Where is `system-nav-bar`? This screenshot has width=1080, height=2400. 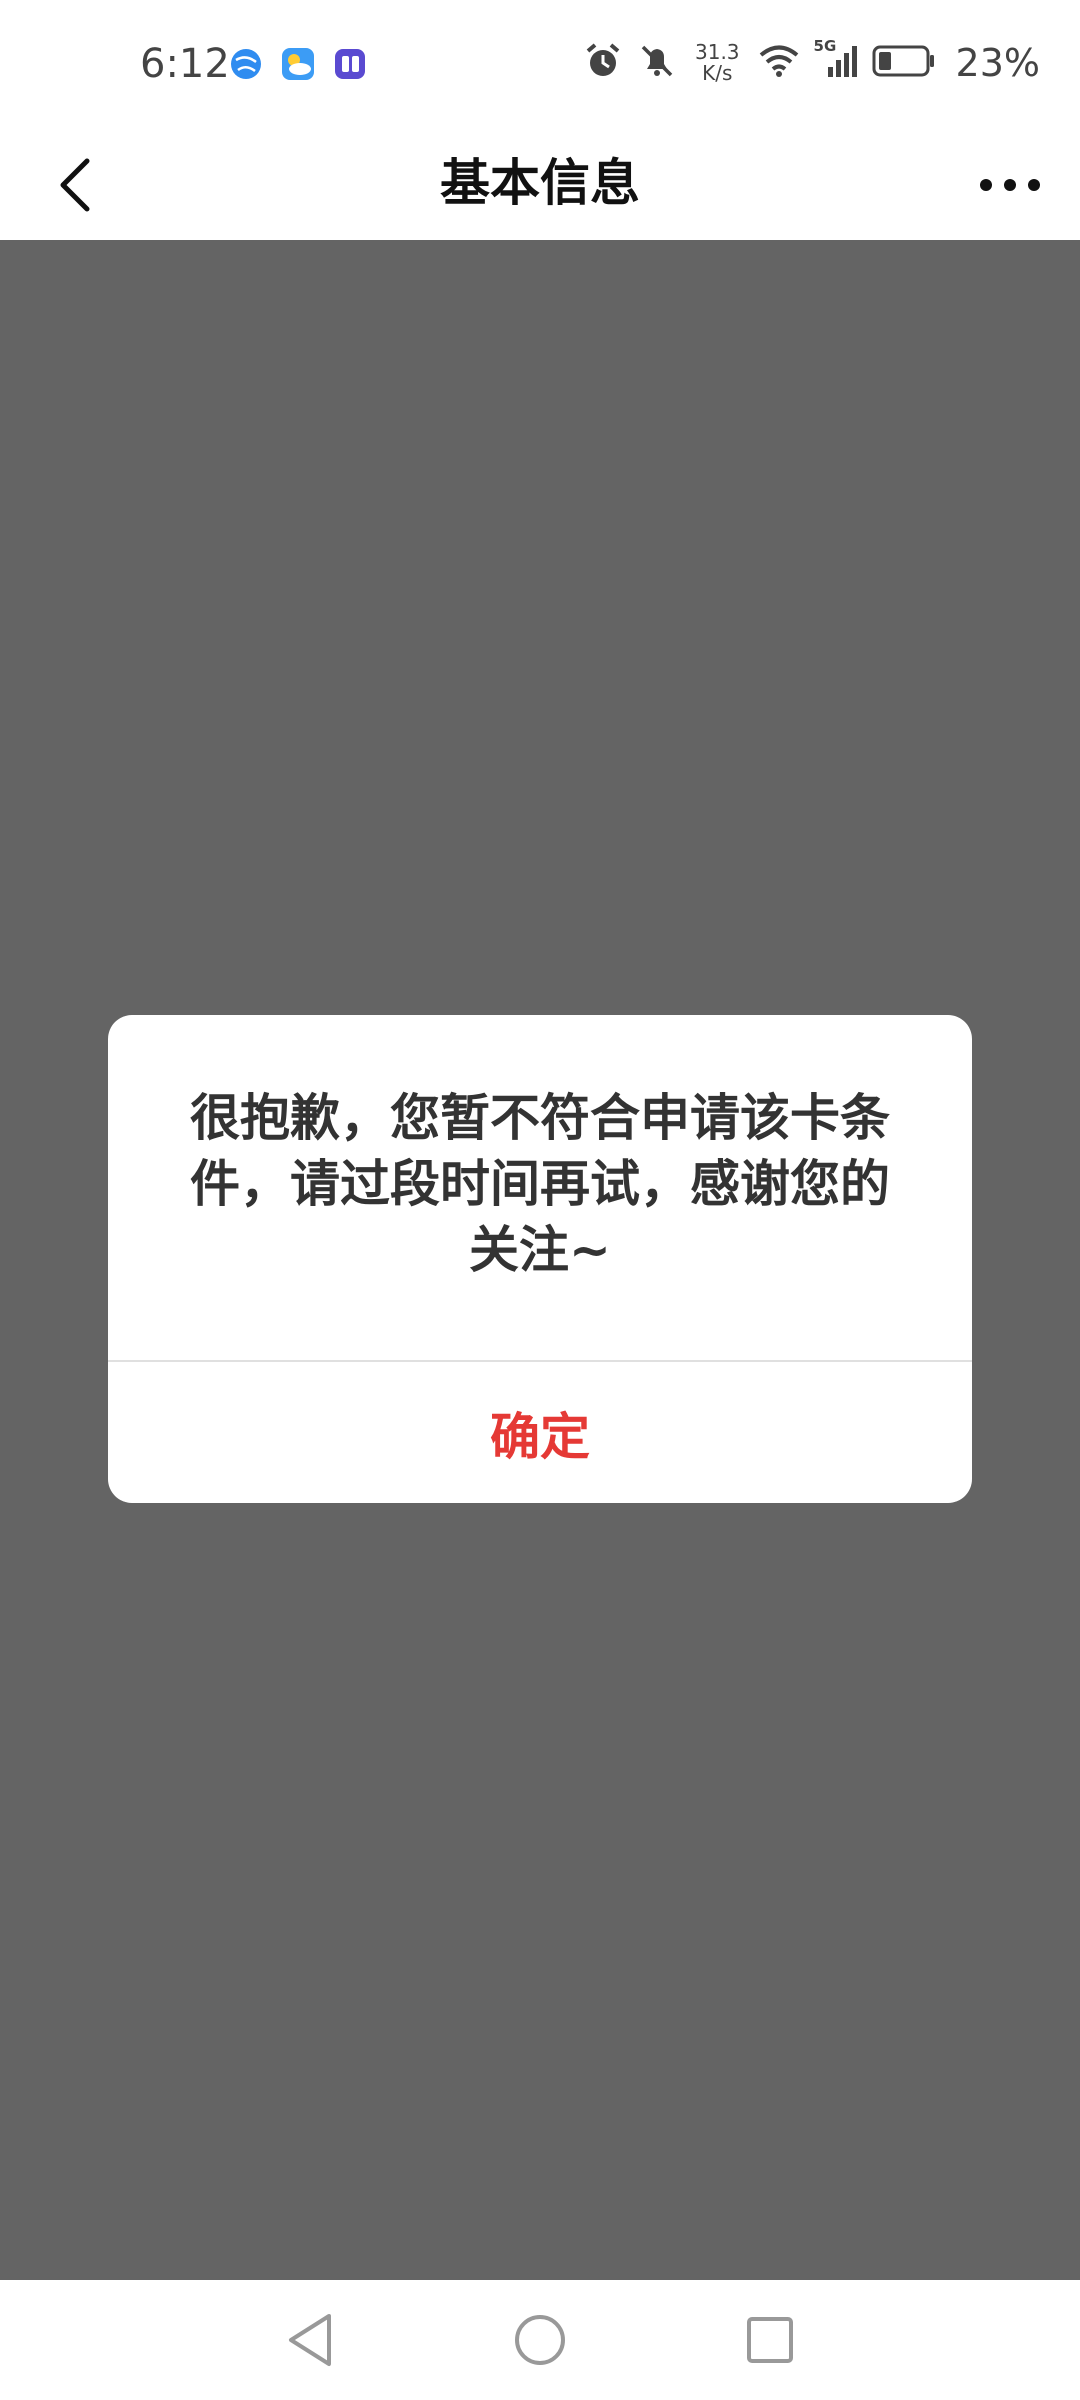 system-nav-bar is located at coordinates (540, 2340).